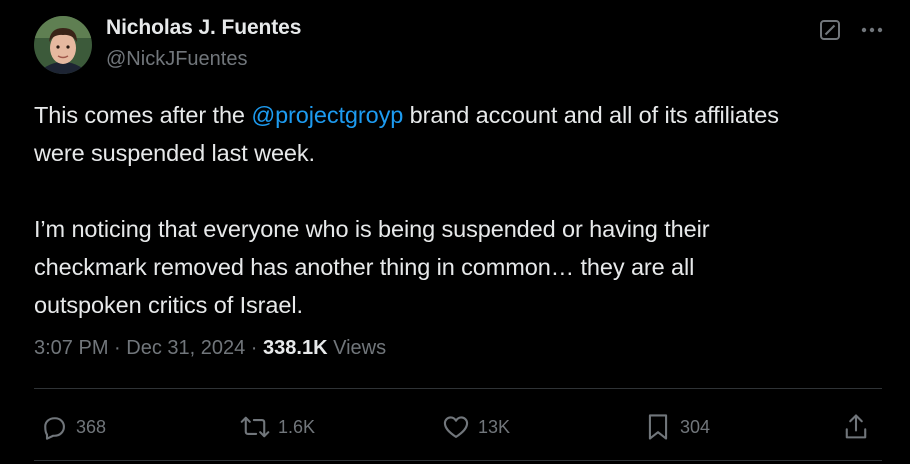 Image resolution: width=910 pixels, height=464 pixels. I want to click on reply-button: 368, so click(73, 427).